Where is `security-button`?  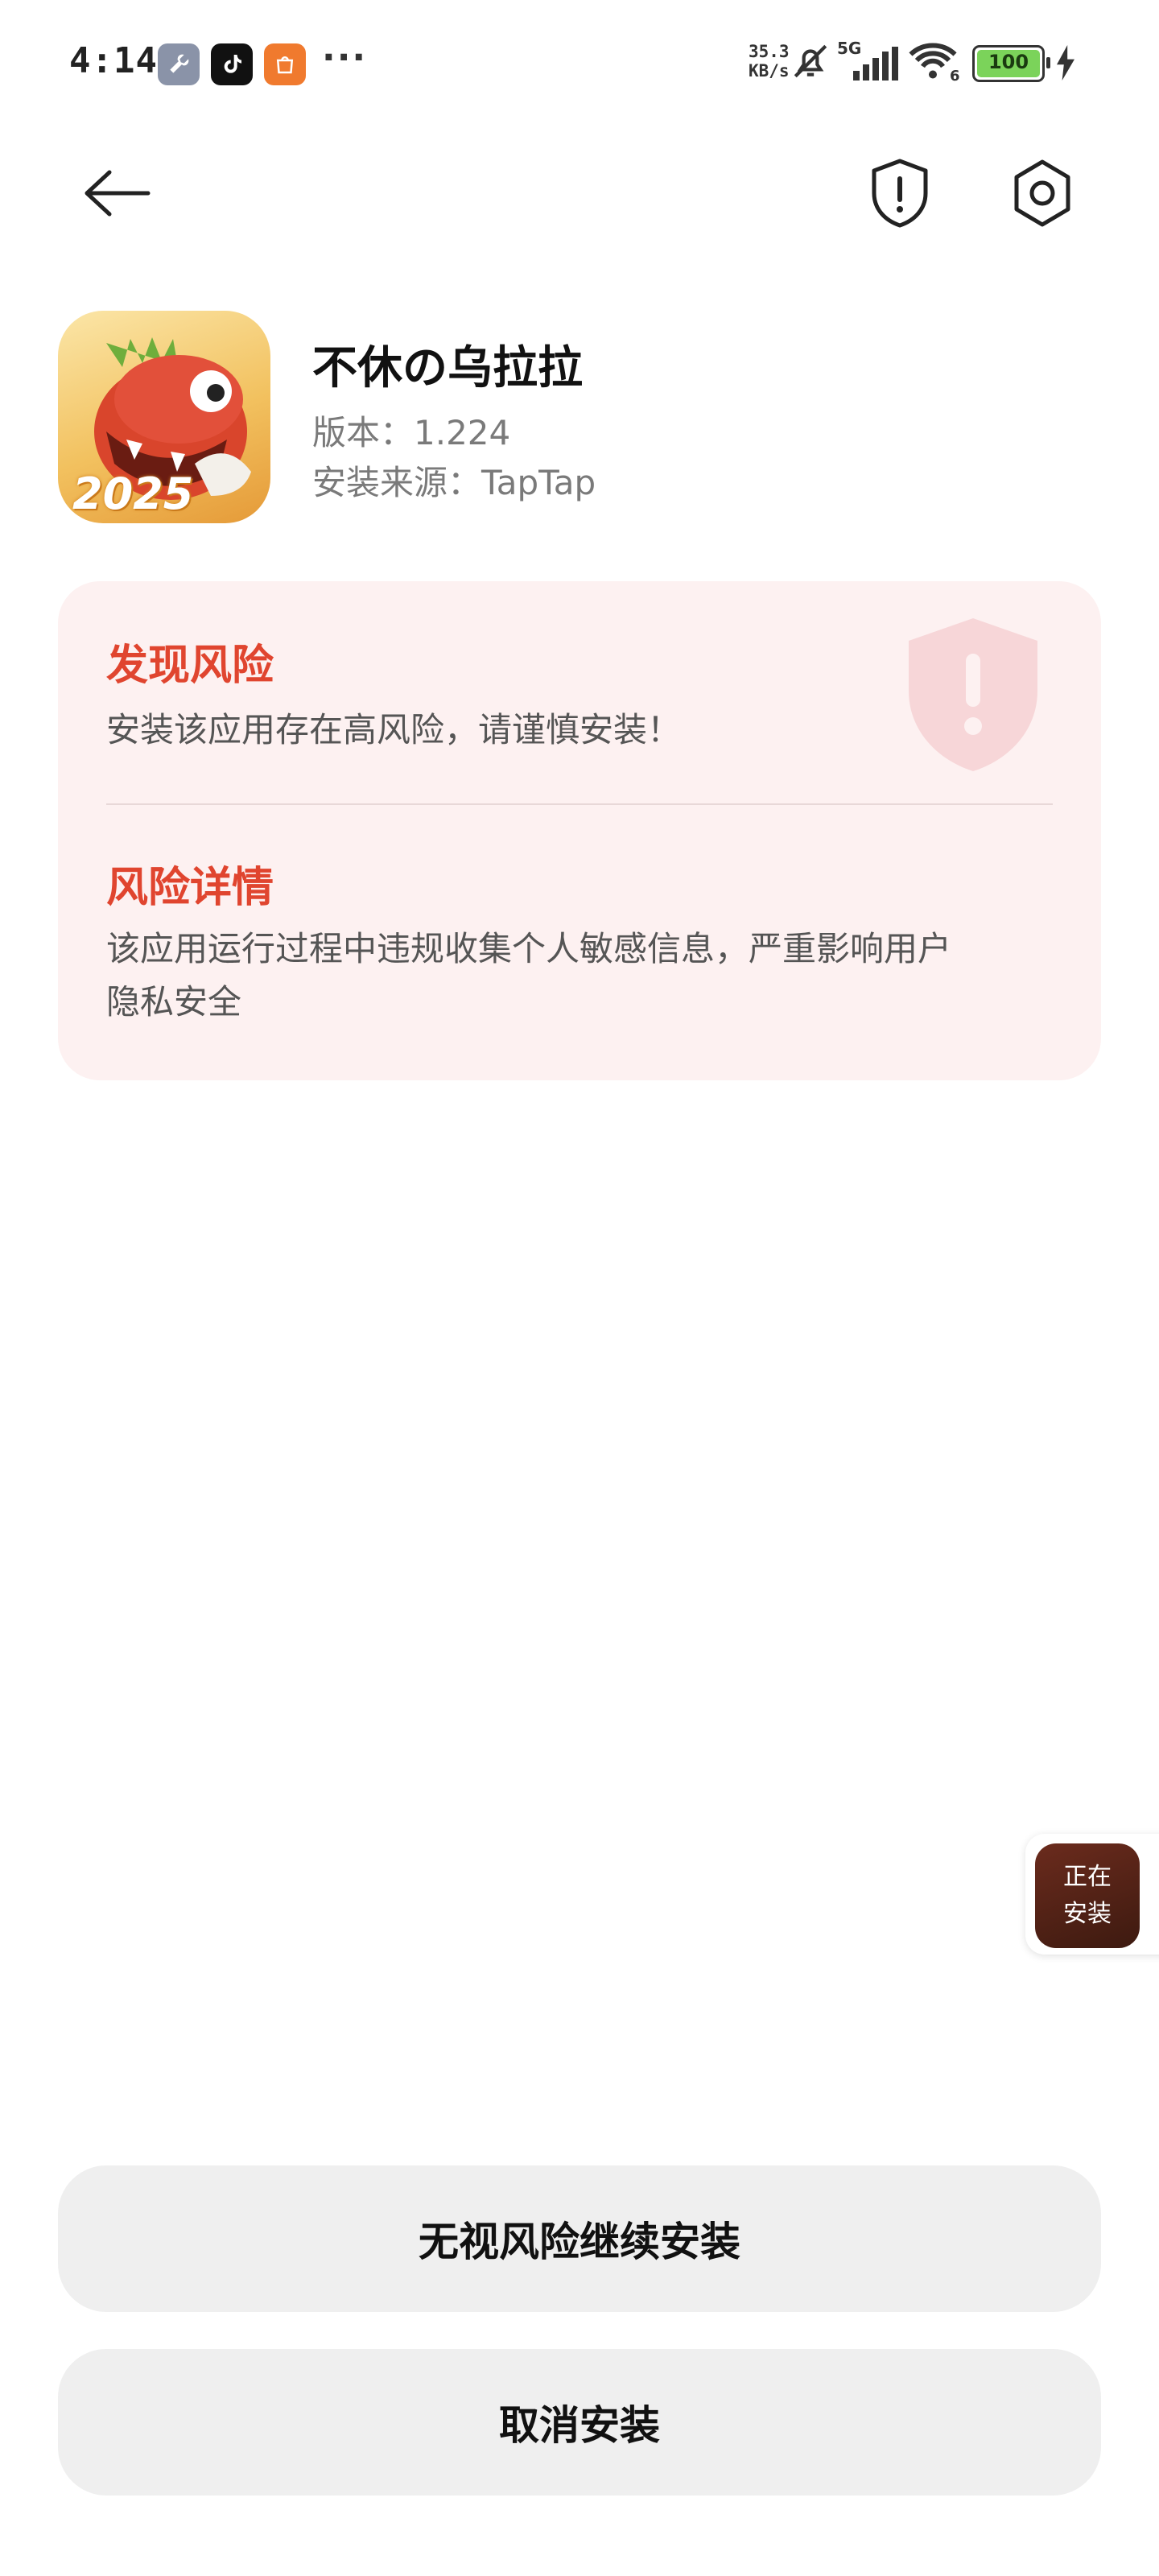 security-button is located at coordinates (900, 193).